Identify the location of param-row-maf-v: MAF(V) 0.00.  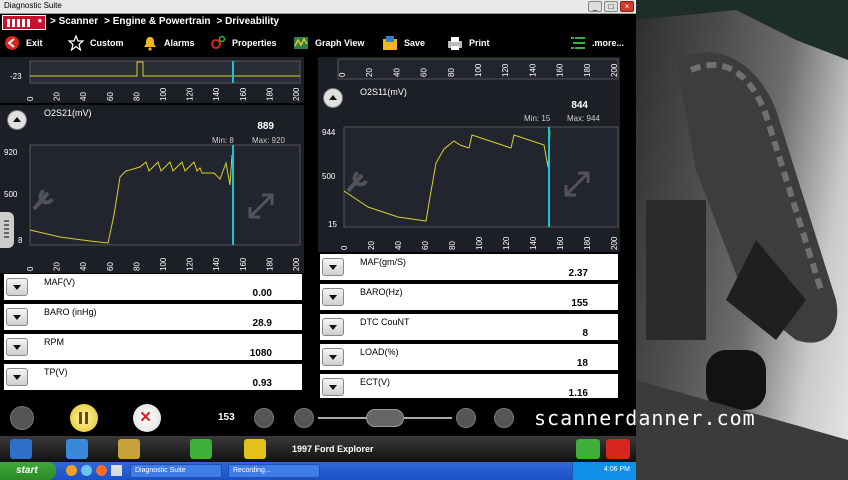
(153, 287).